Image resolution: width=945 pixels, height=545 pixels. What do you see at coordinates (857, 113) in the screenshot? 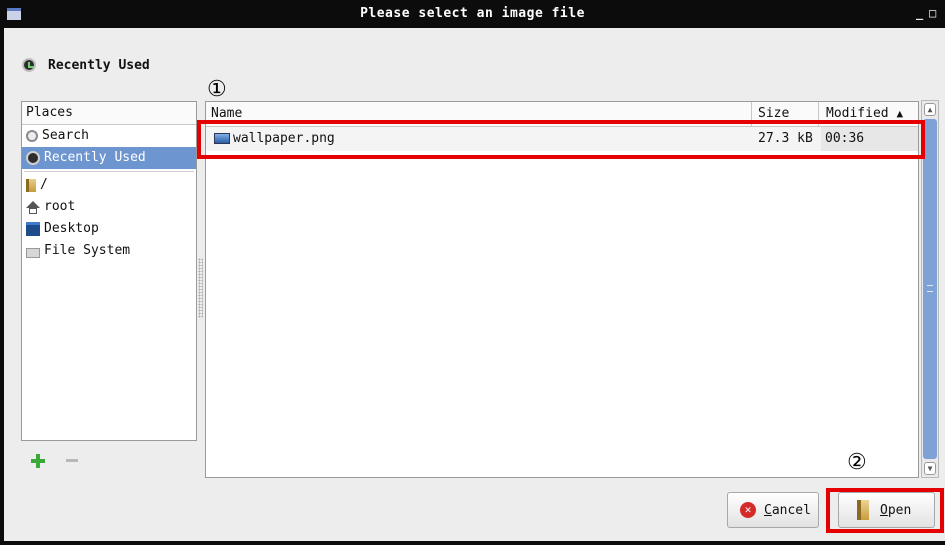
I see `column-header-label: Modified` at bounding box center [857, 113].